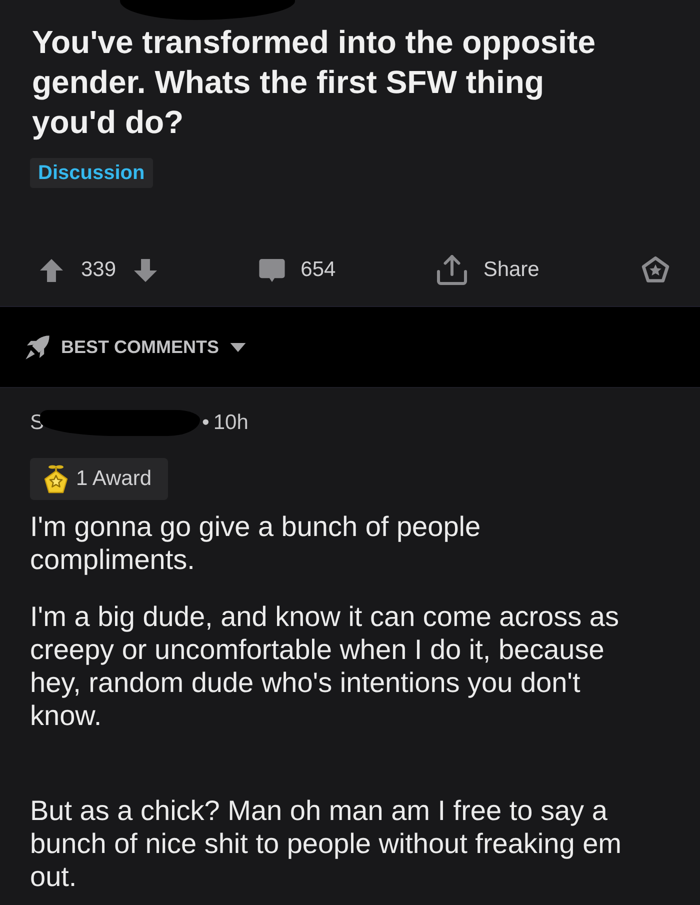 The width and height of the screenshot is (700, 905). Describe the element at coordinates (488, 270) in the screenshot. I see `share-button: Share` at that location.